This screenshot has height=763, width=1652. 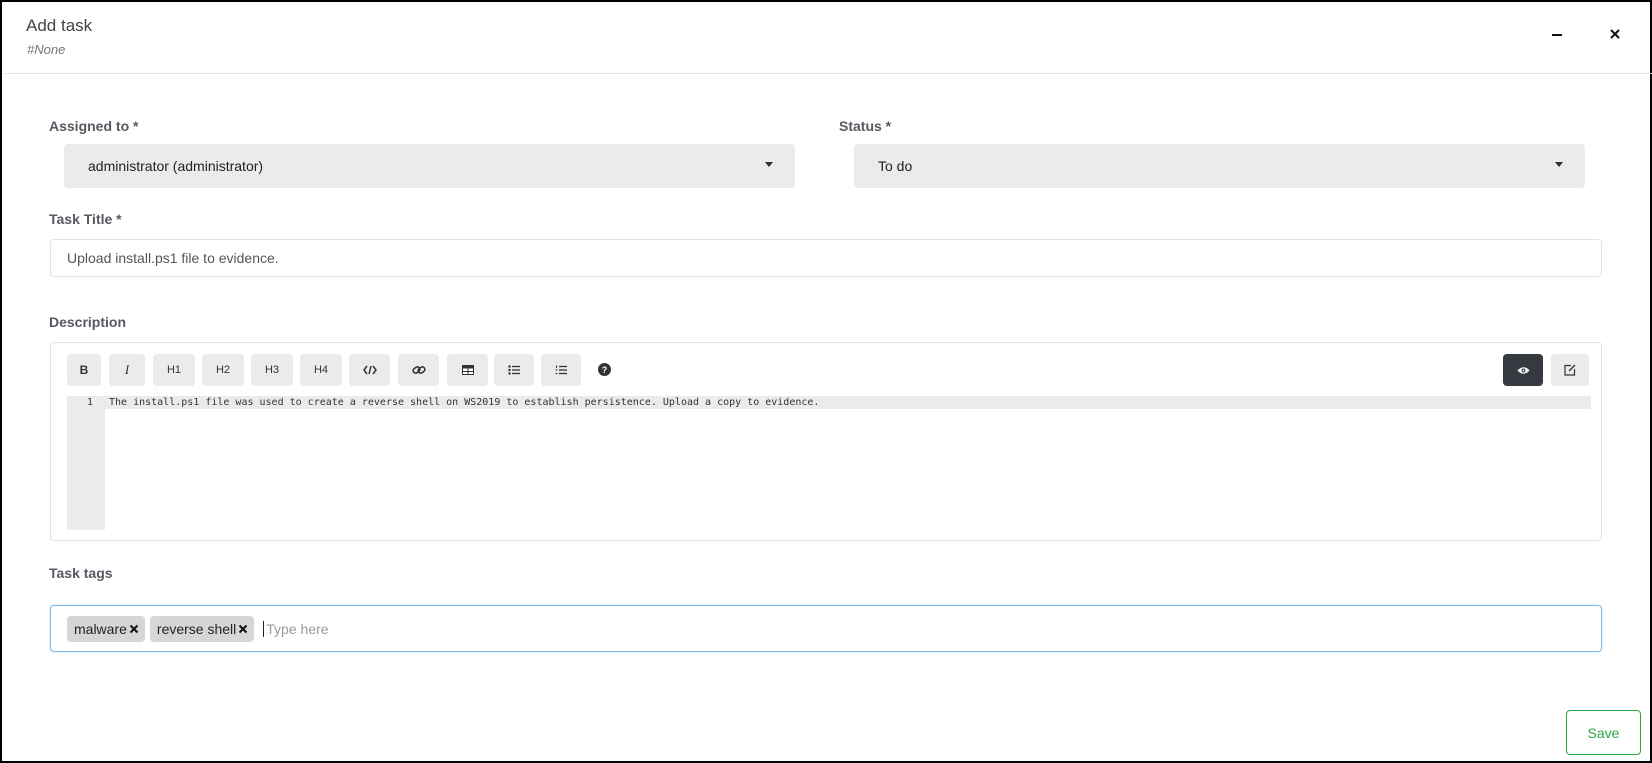 I want to click on minimize-button, so click(x=1557, y=34).